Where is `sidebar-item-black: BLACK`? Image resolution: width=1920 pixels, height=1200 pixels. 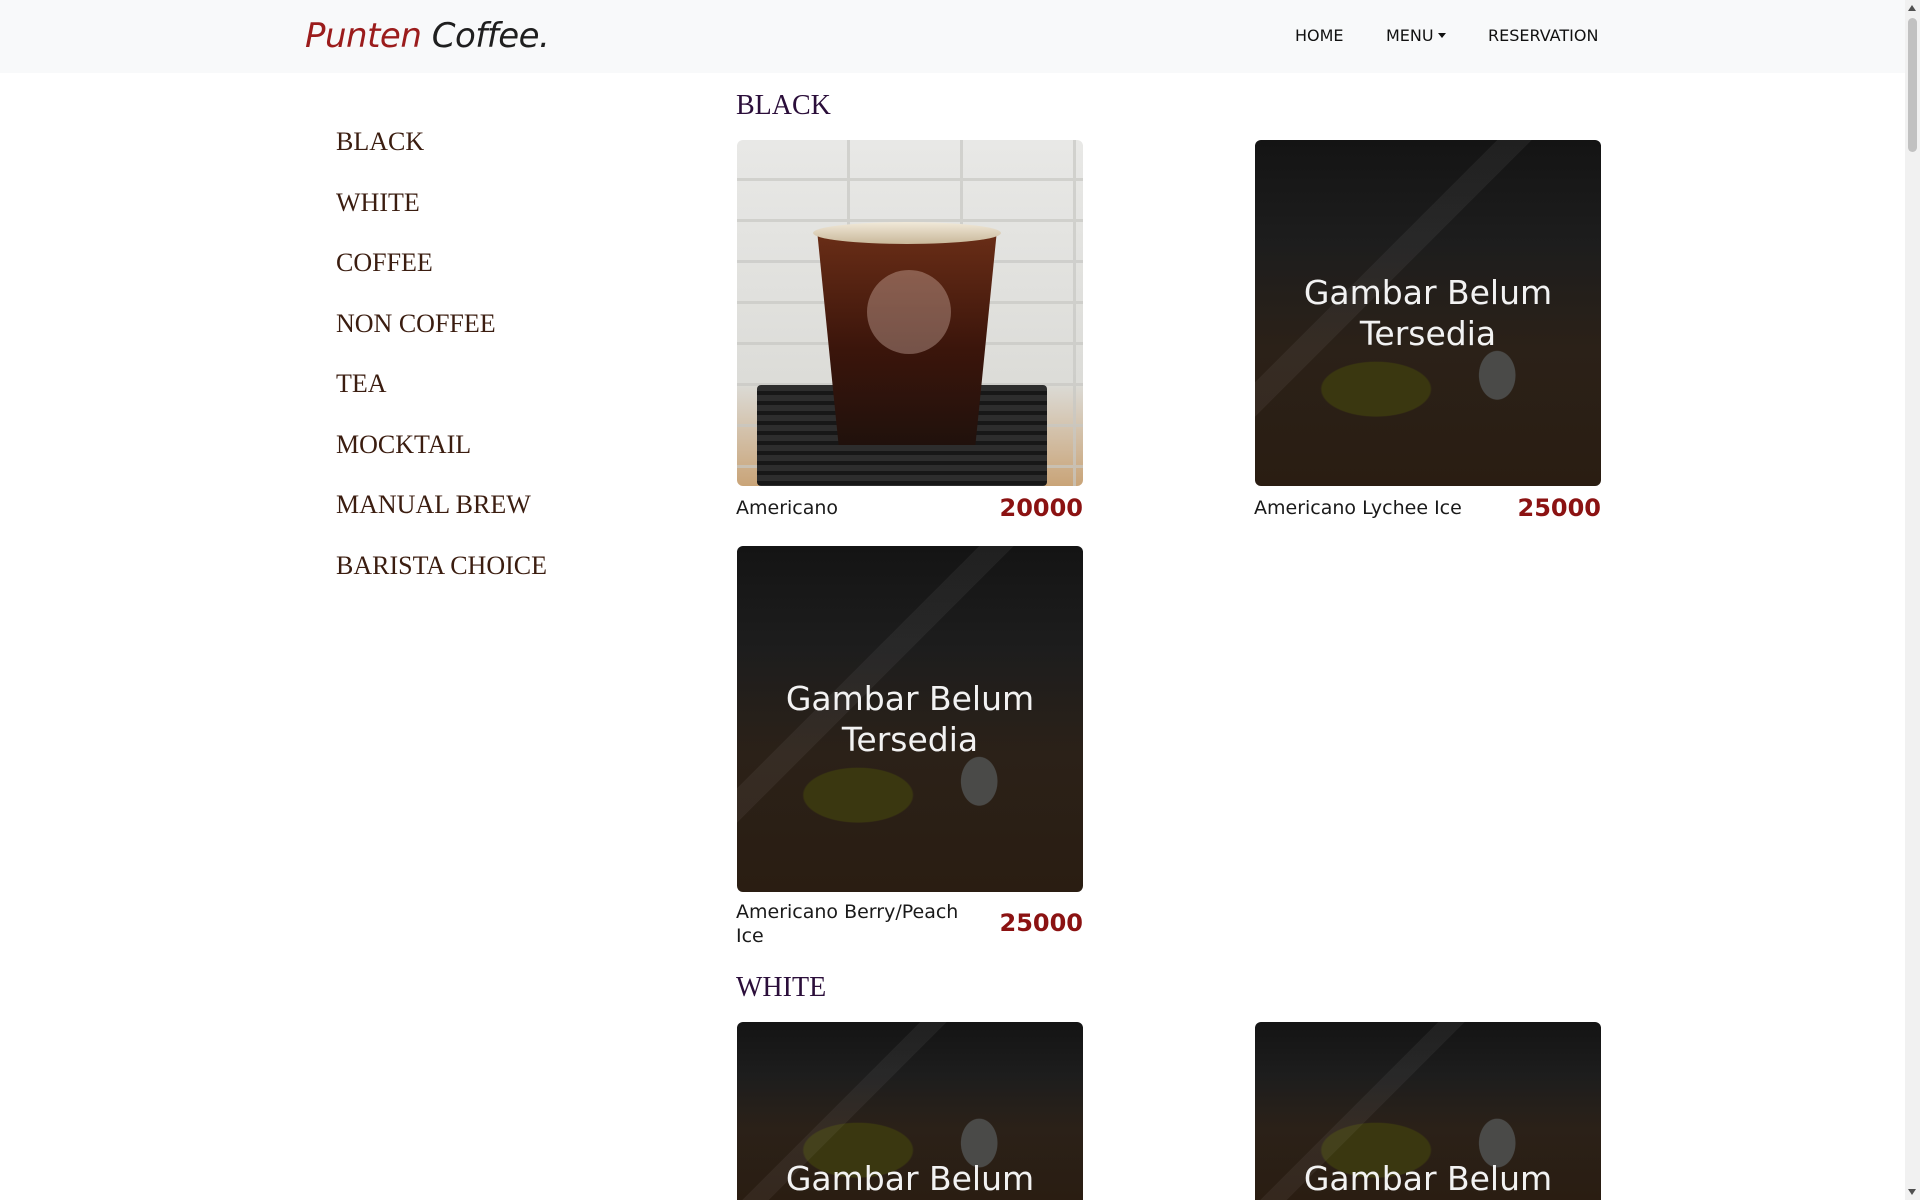 sidebar-item-black: BLACK is located at coordinates (380, 142).